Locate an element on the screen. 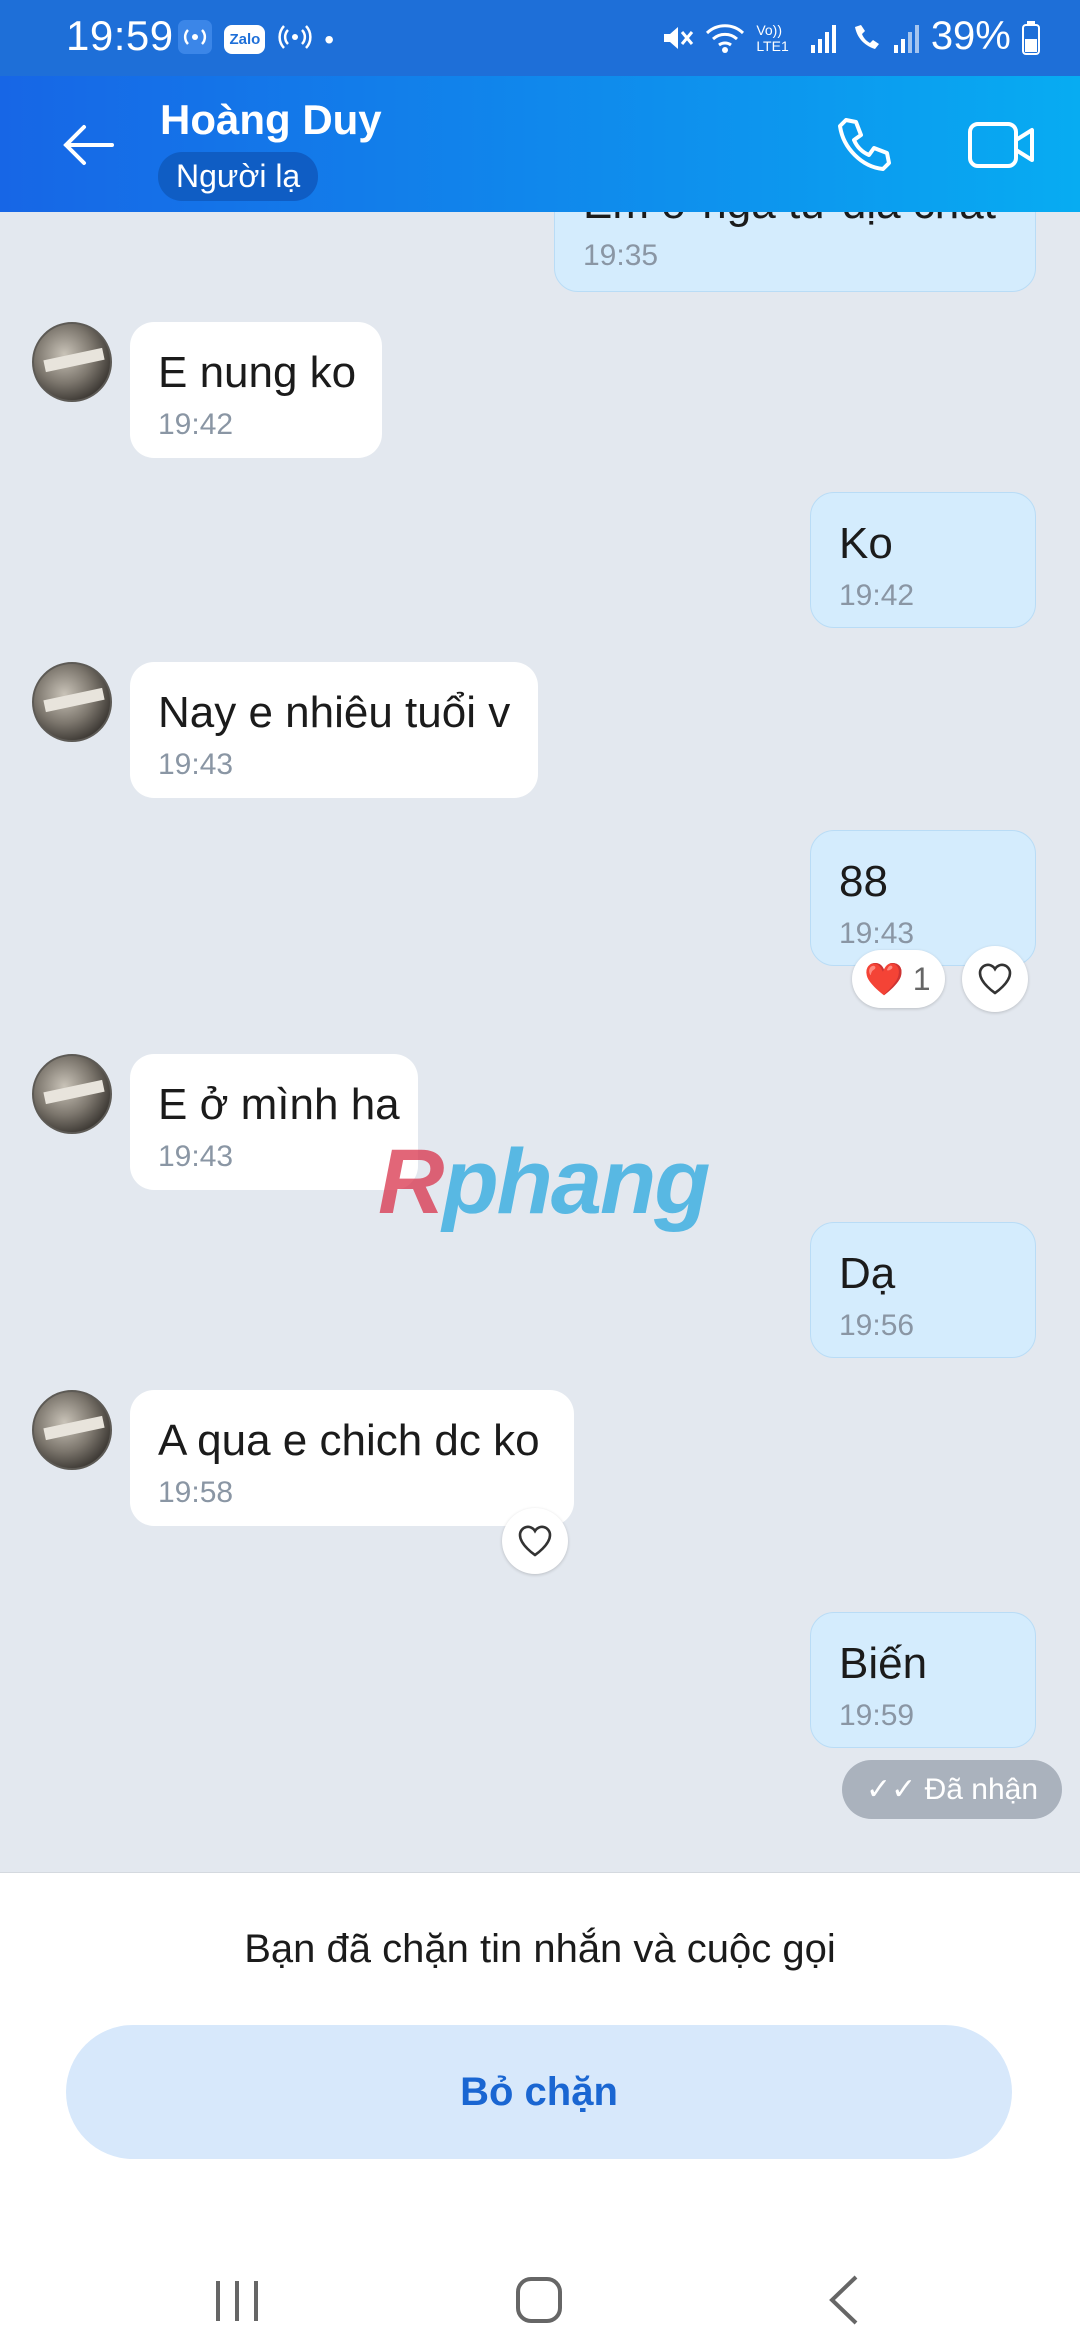  message-text: 88 is located at coordinates (863, 881).